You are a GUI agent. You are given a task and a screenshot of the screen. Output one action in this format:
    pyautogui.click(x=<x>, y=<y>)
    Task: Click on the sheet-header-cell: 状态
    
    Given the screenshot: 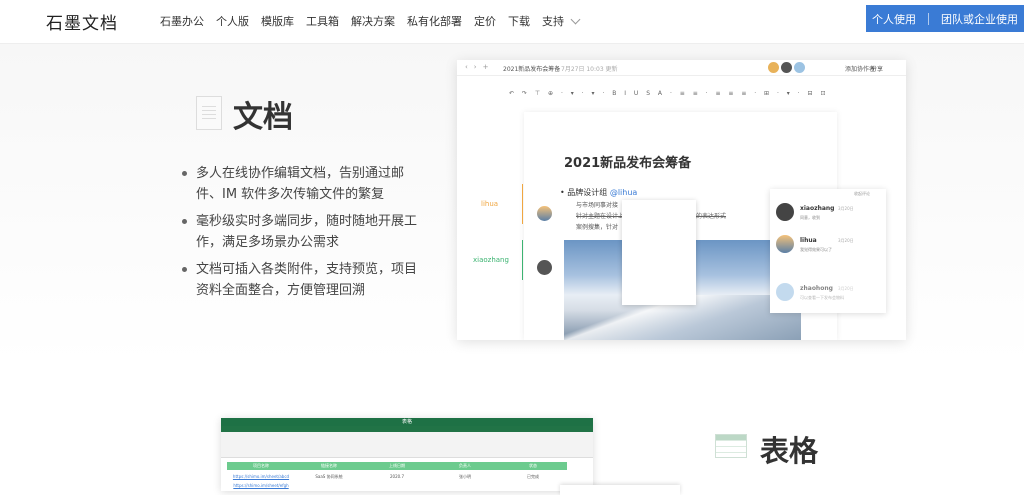 What is the action you would take?
    pyautogui.click(x=533, y=465)
    